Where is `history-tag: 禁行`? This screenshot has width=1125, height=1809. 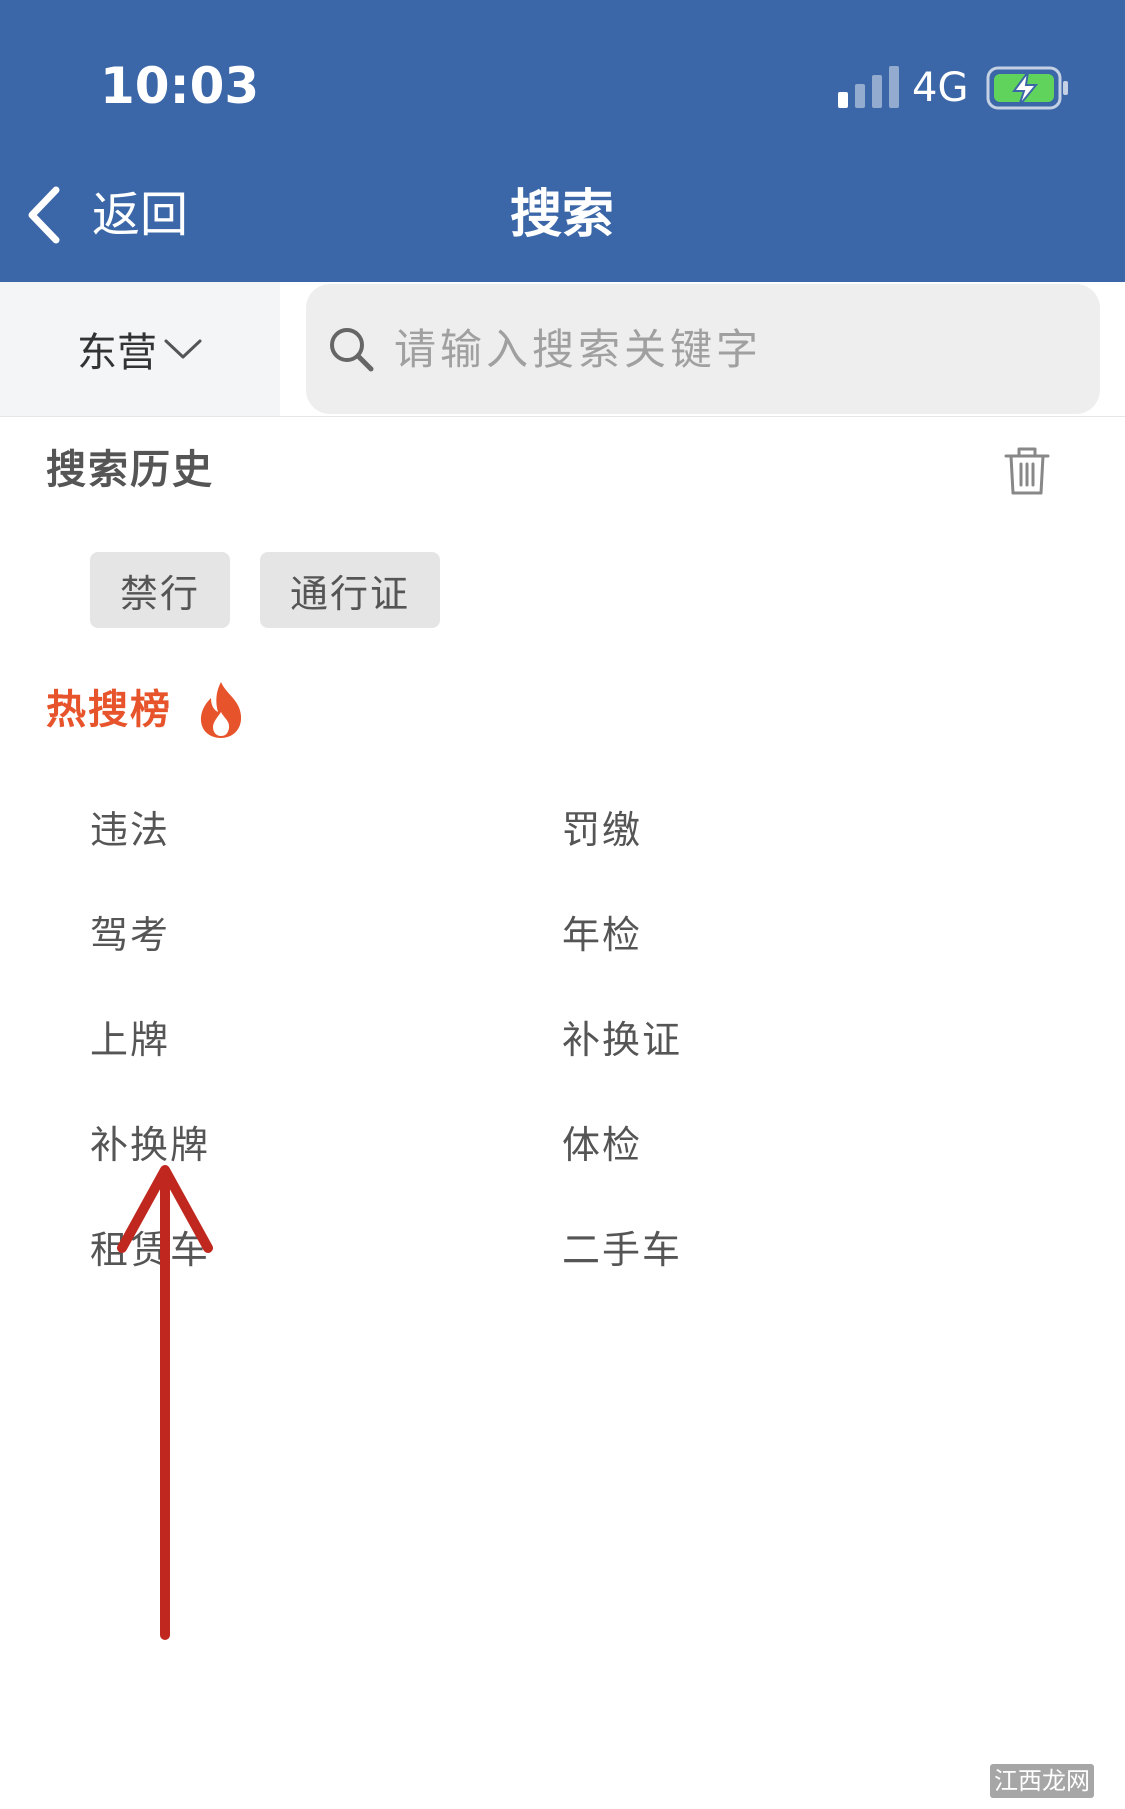 history-tag: 禁行 is located at coordinates (160, 590).